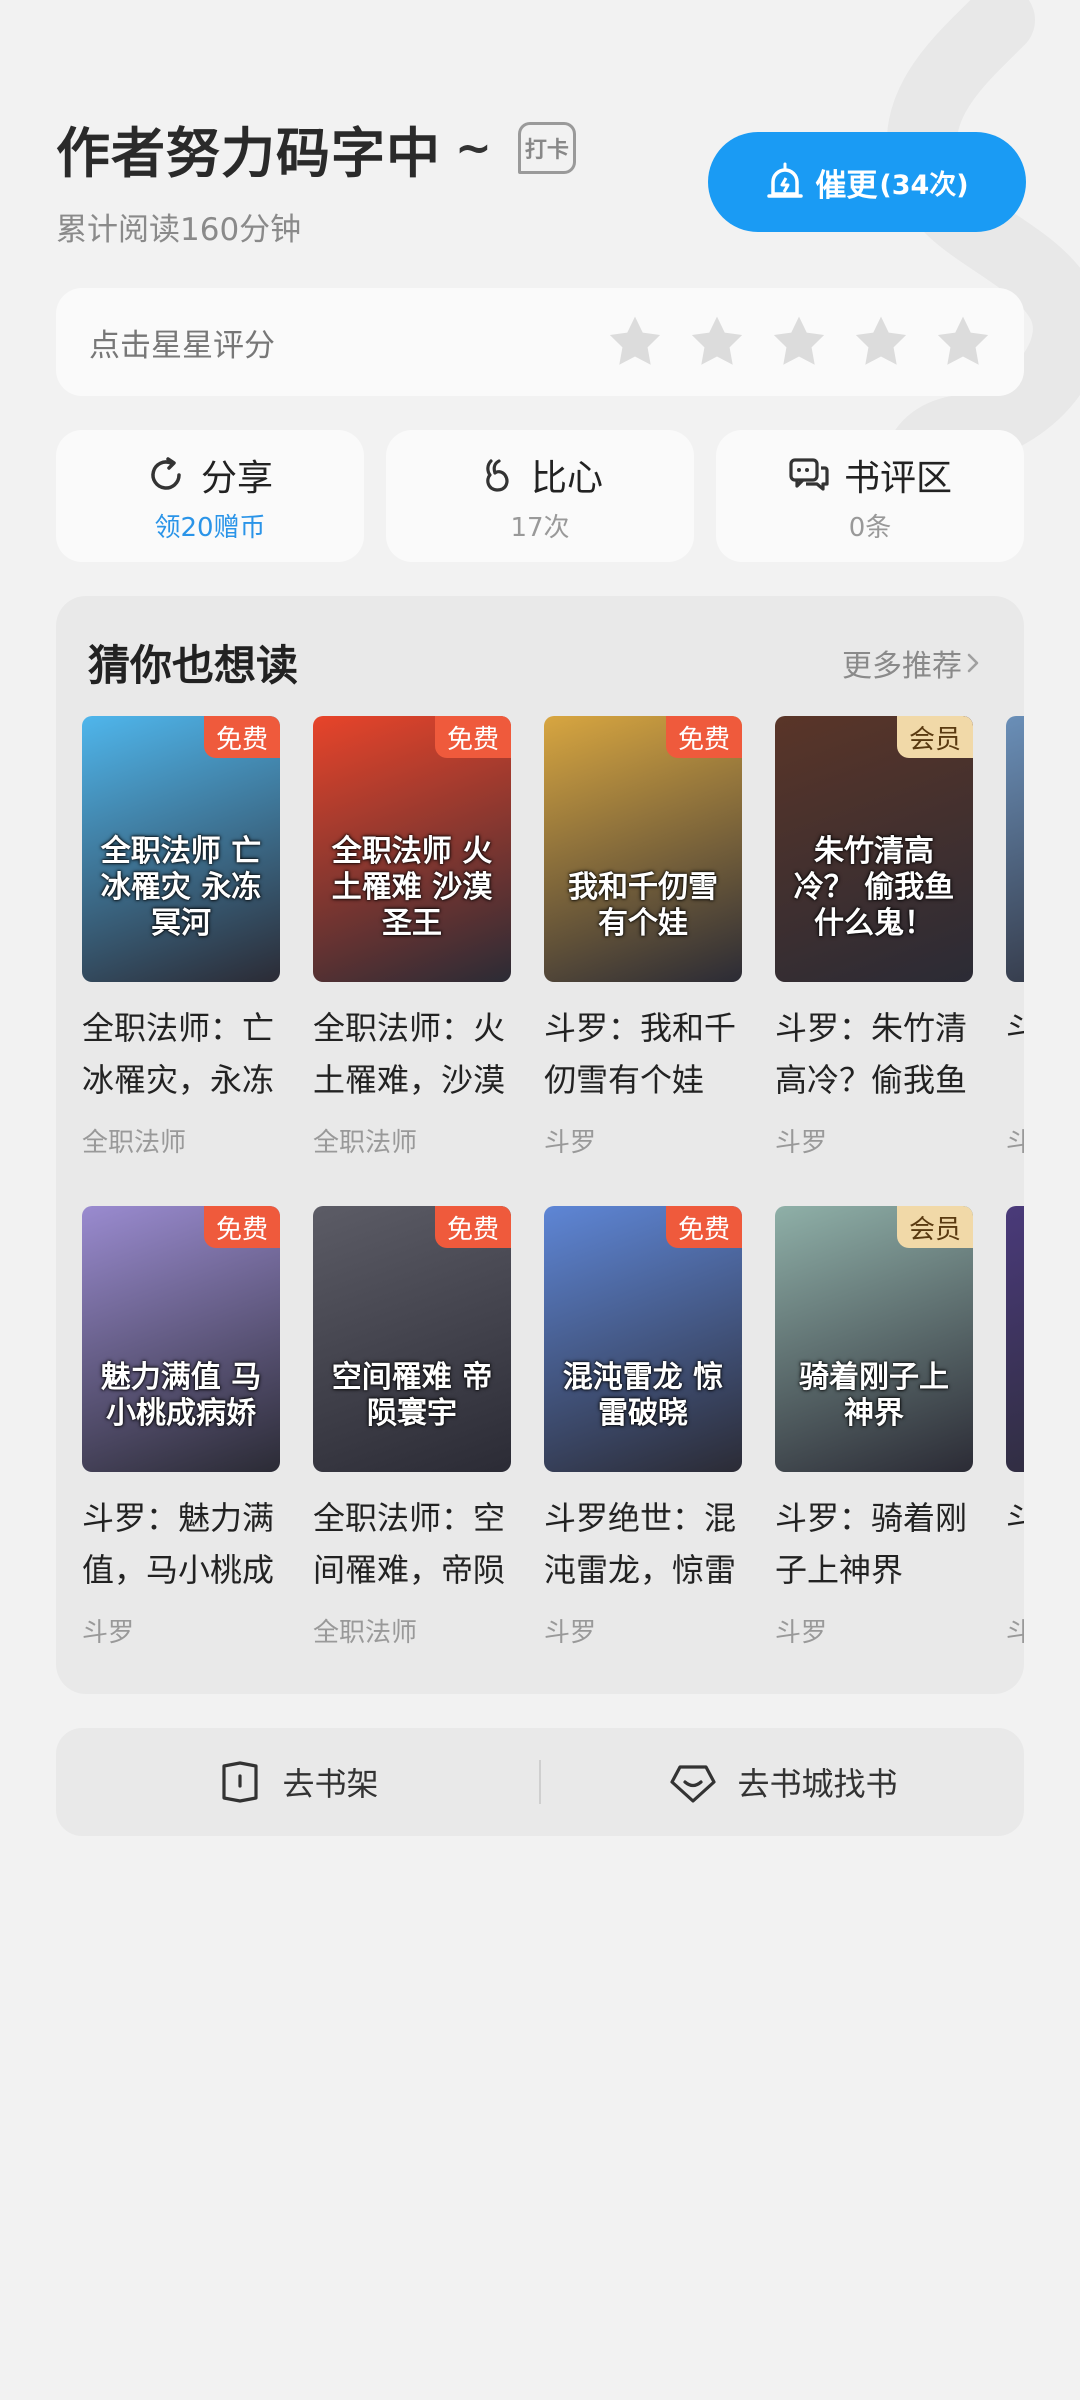 The width and height of the screenshot is (1080, 2400). What do you see at coordinates (1015, 1518) in the screenshot?
I see `book-title: 斗罗：谷` at bounding box center [1015, 1518].